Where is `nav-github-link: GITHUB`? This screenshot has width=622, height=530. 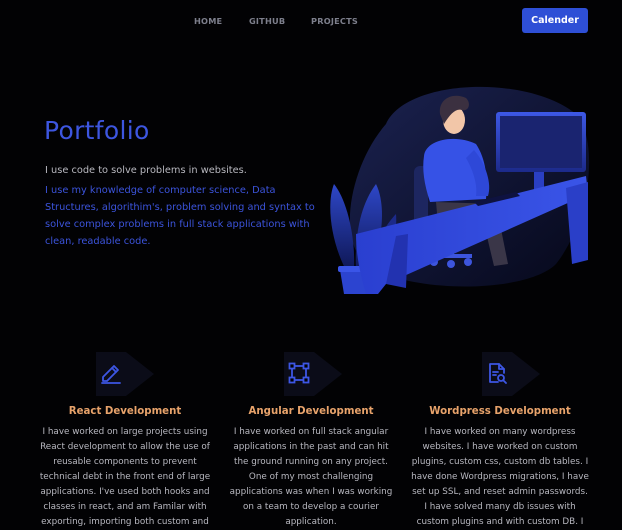
nav-github-link: GITHUB is located at coordinates (267, 21).